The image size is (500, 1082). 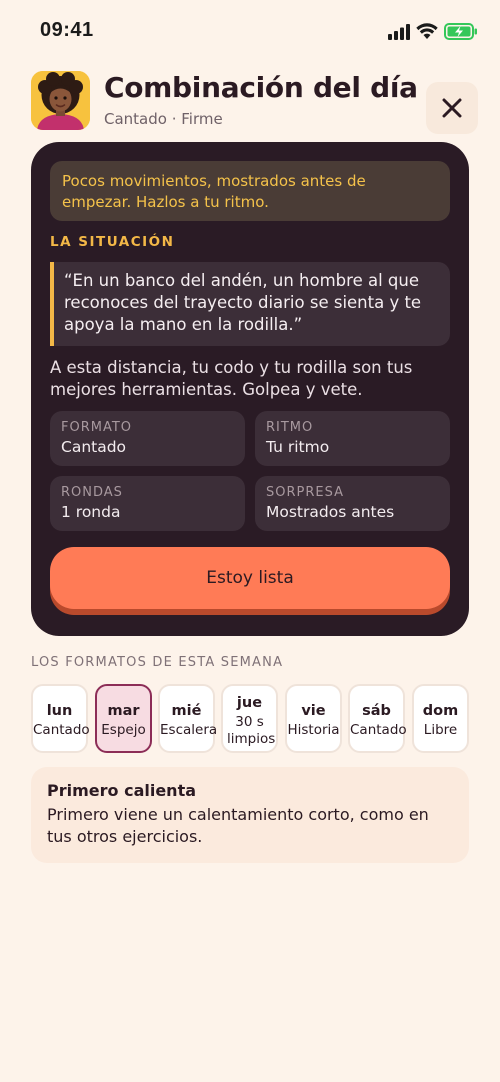 I want to click on day-name: dom, so click(x=440, y=711).